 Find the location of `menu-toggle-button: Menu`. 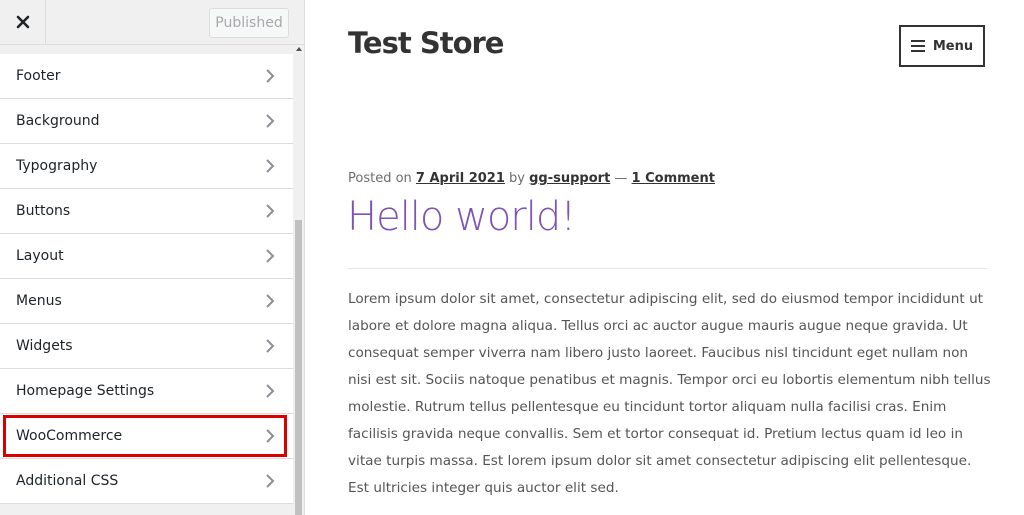

menu-toggle-button: Menu is located at coordinates (942, 46).